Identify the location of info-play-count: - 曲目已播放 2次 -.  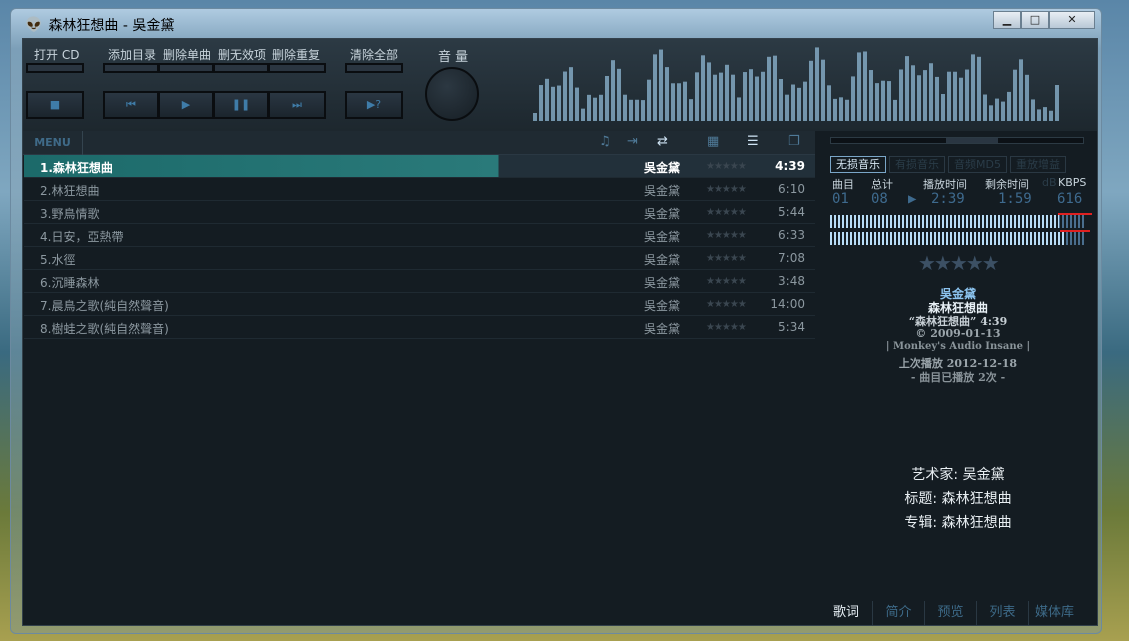
(958, 377).